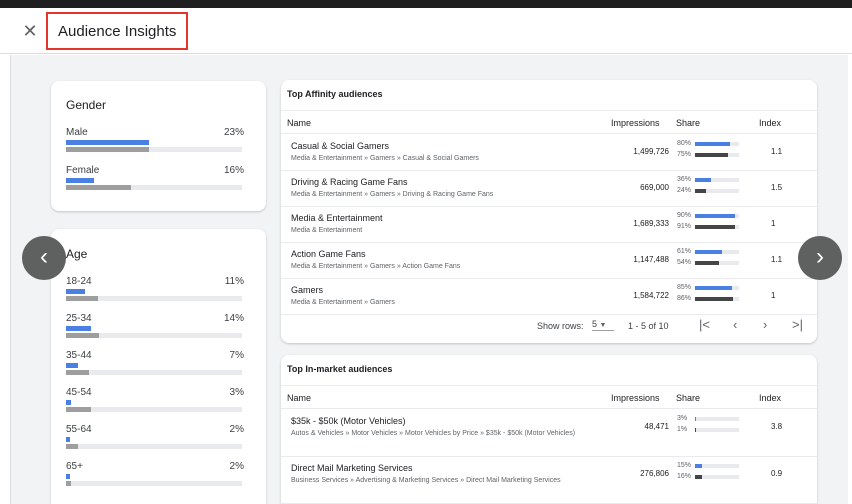 The width and height of the screenshot is (852, 504). Describe the element at coordinates (651, 223) in the screenshot. I see `impressions-value: 1,689,333` at that location.